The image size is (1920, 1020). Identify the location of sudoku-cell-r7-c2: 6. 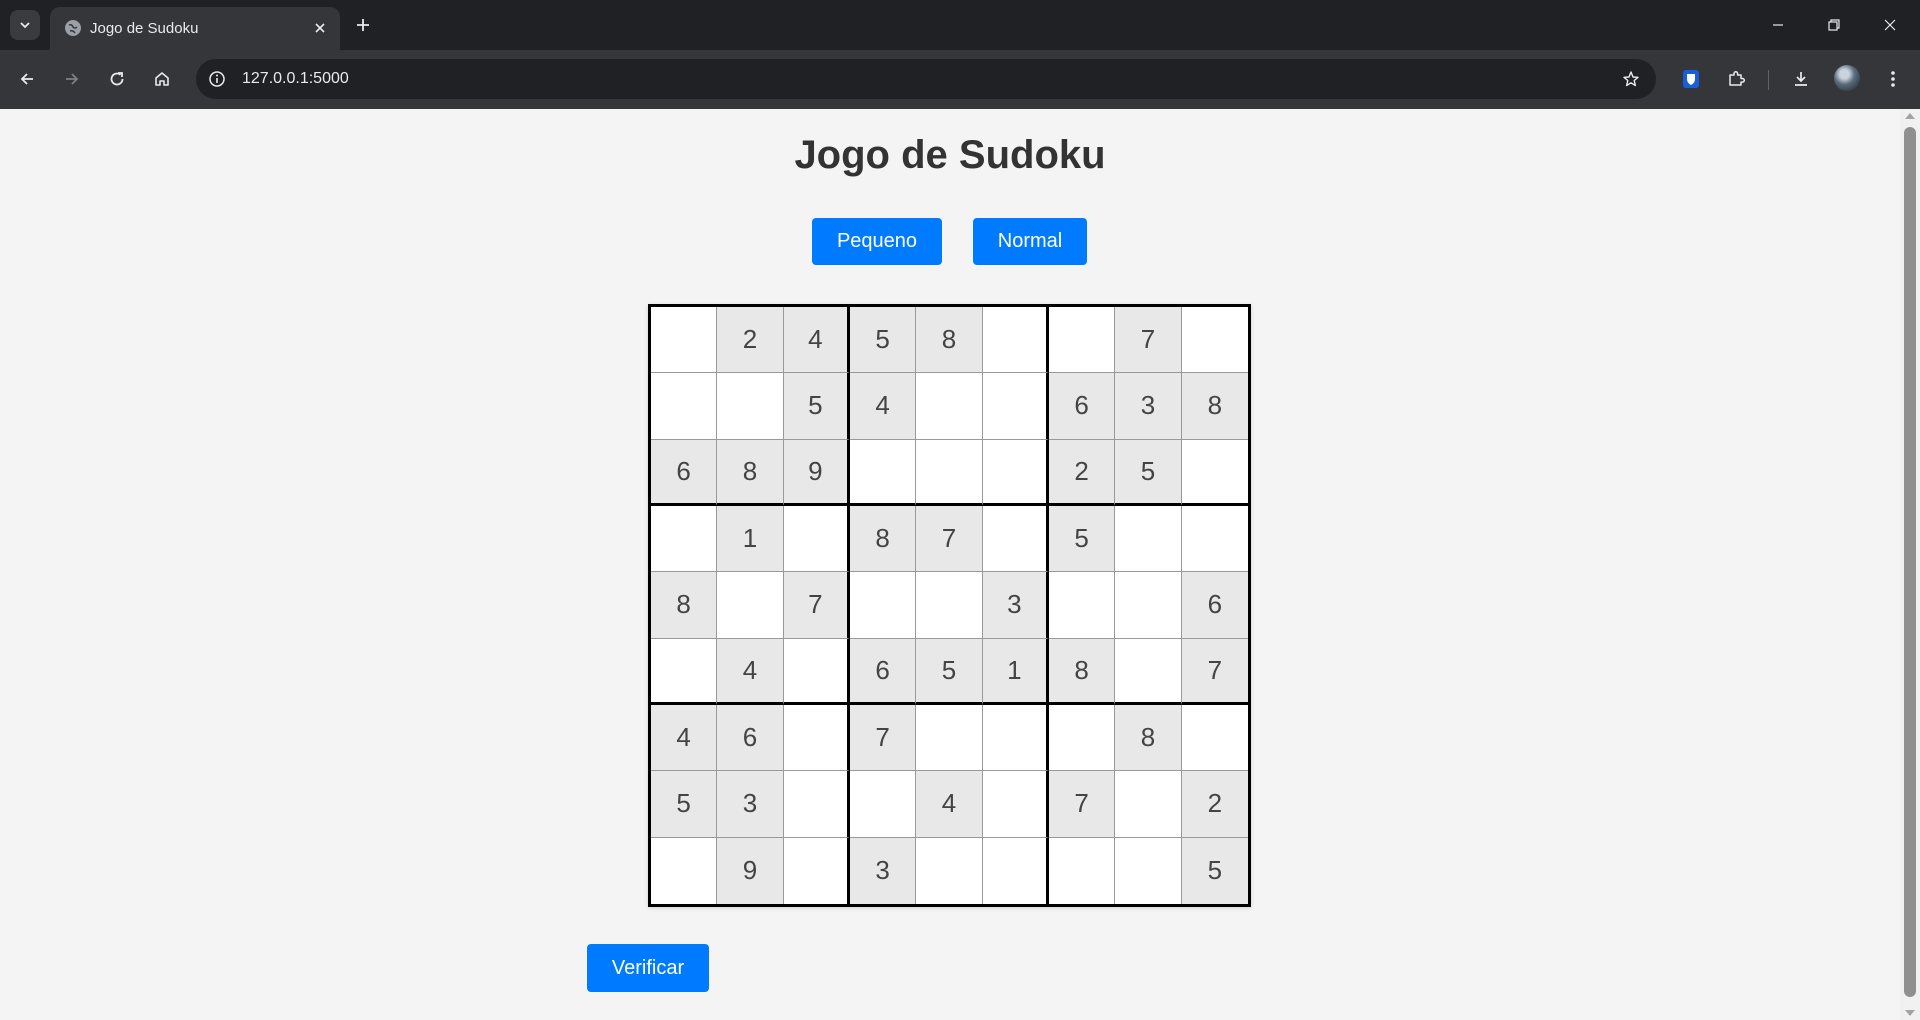
(750, 738).